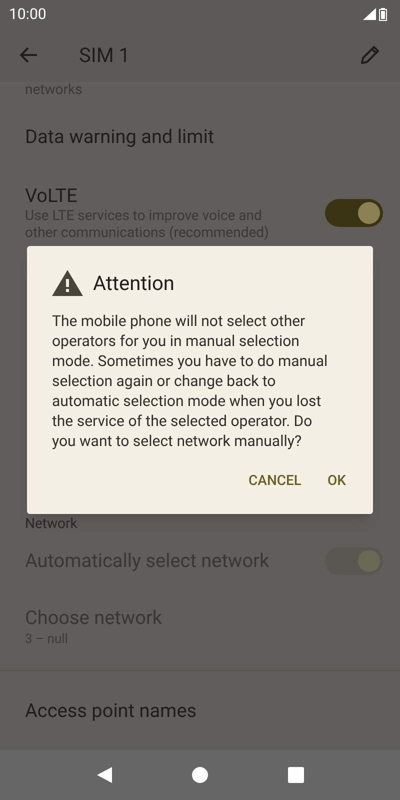  I want to click on recents-icon, so click(296, 775).